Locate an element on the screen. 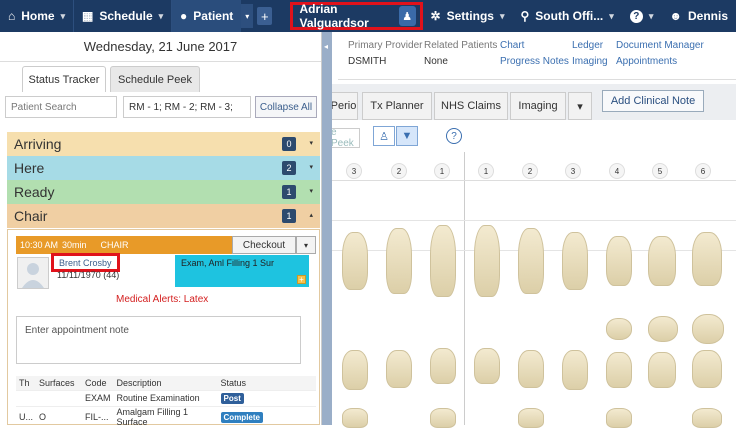 The image size is (736, 428). section-chair: Chair 1 ▴ is located at coordinates (163, 216).